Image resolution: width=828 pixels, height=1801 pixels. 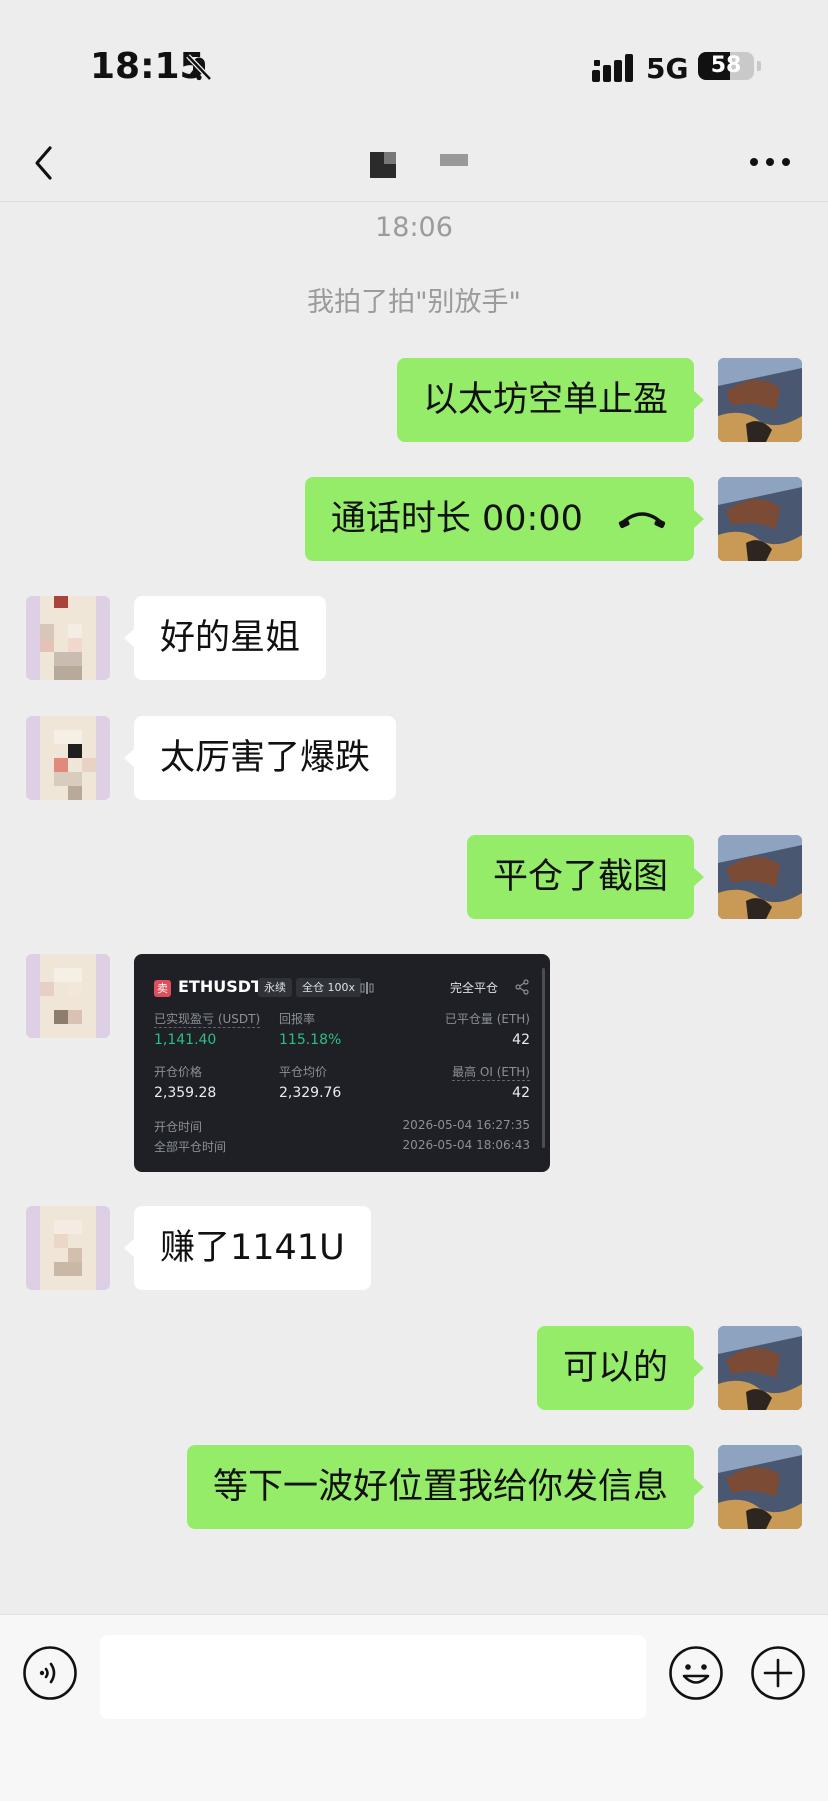 I want to click on chat-title-mosaic, so click(x=419, y=165).